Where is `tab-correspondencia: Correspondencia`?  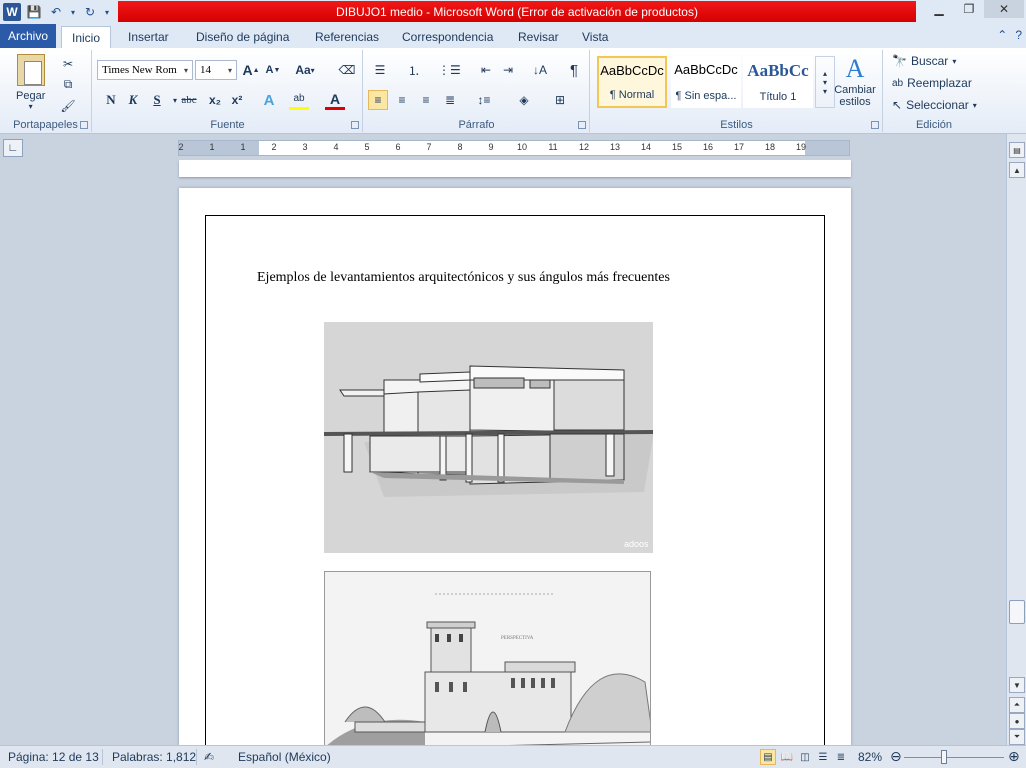 tab-correspondencia: Correspondencia is located at coordinates (447, 37).